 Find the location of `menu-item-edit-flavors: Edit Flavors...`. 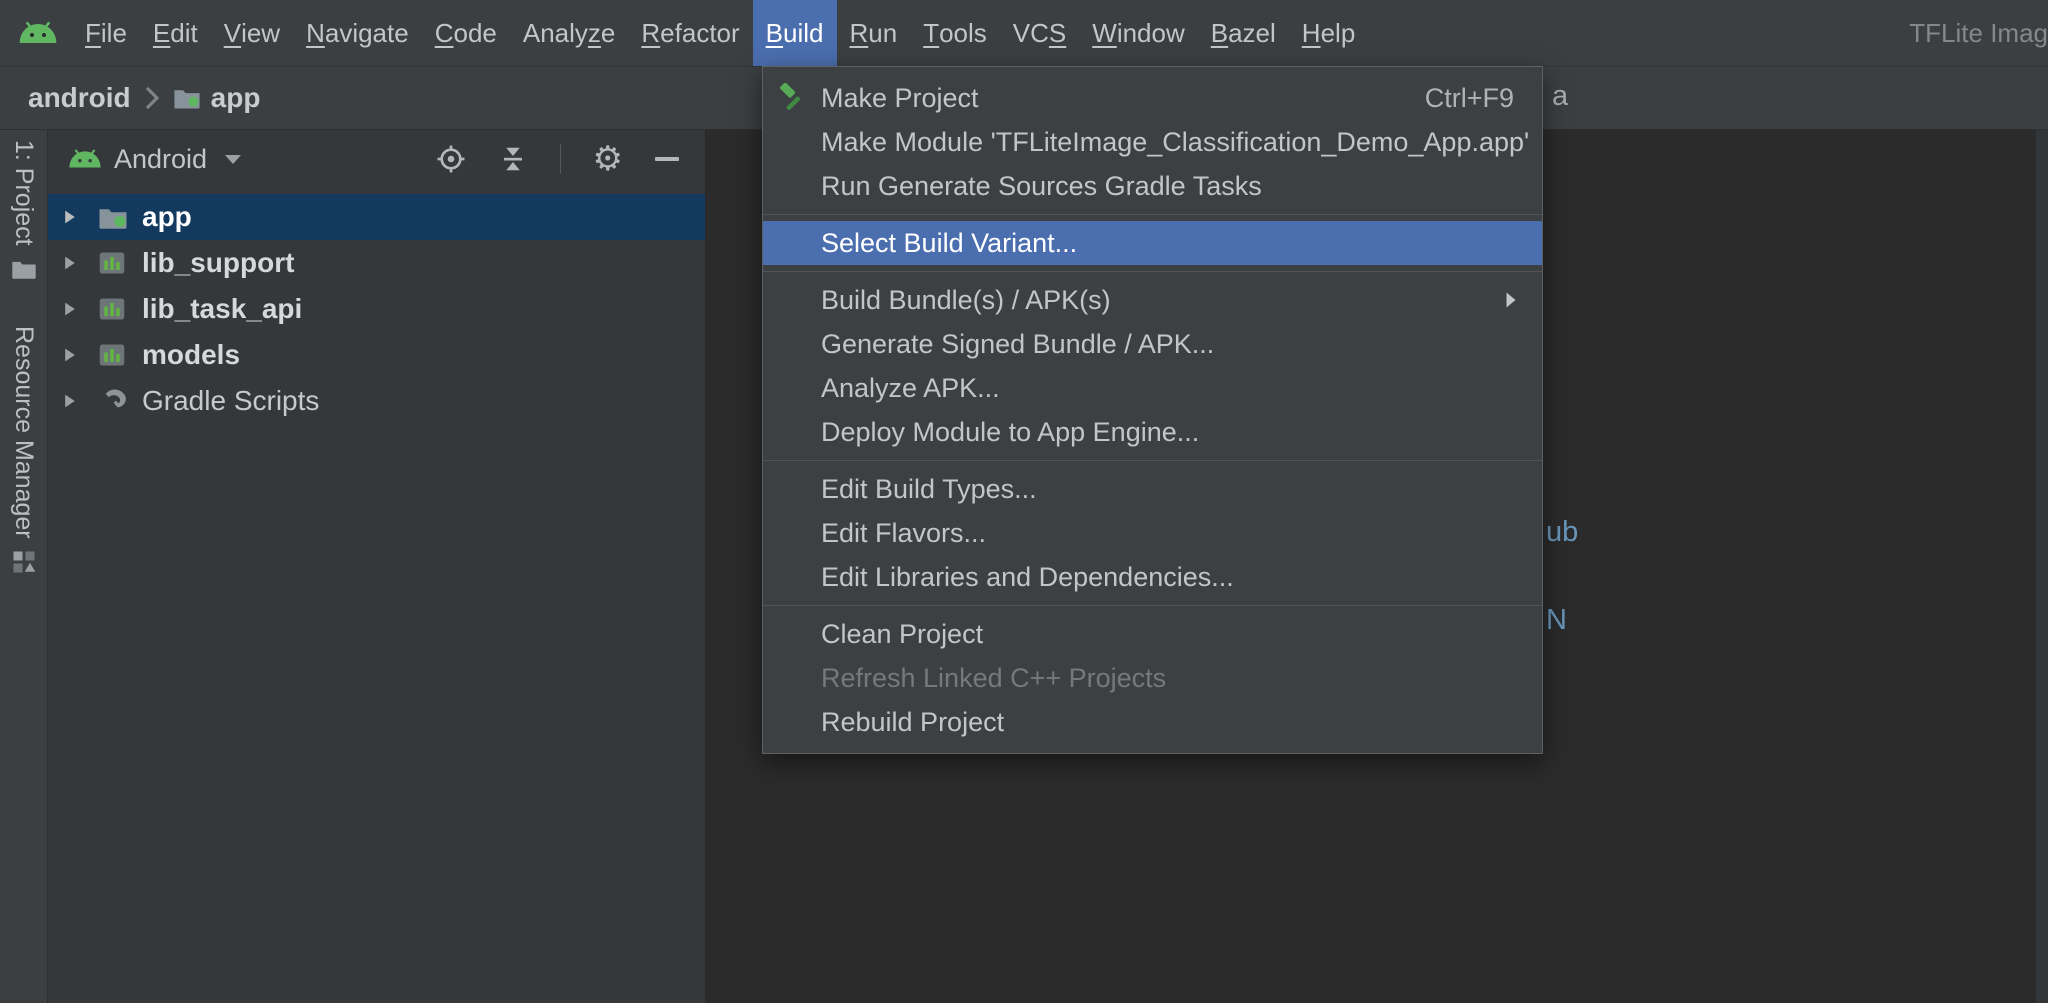

menu-item-edit-flavors: Edit Flavors... is located at coordinates (1152, 533).